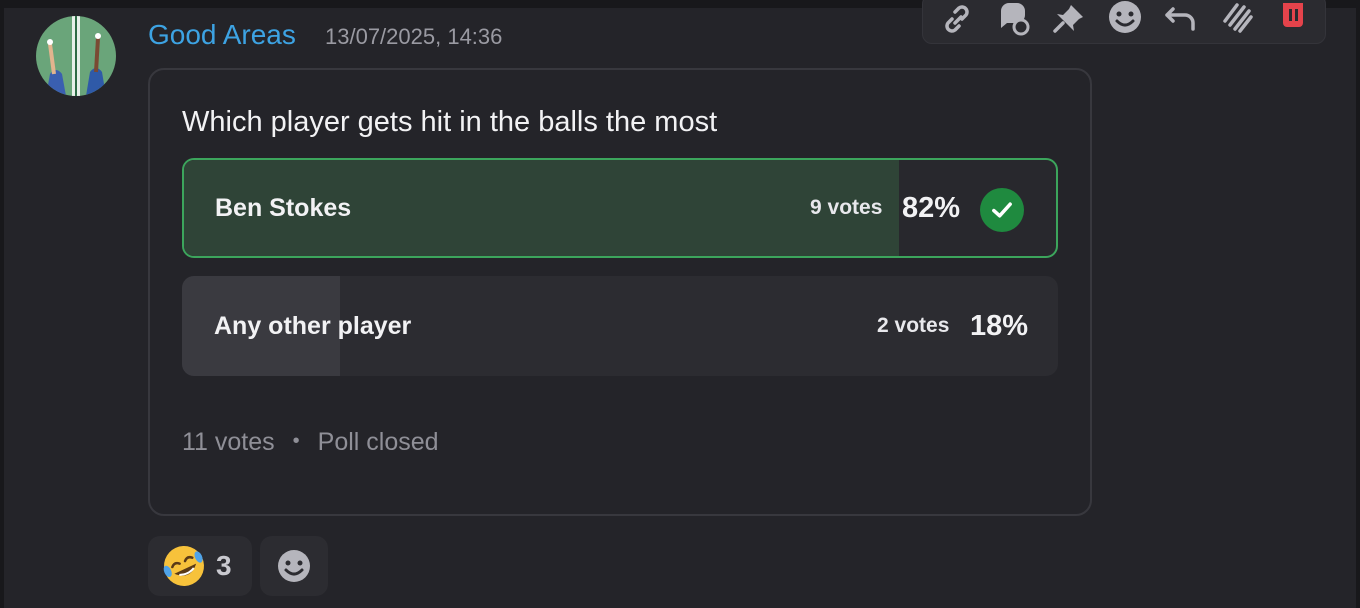  I want to click on add-reaction-button, so click(294, 566).